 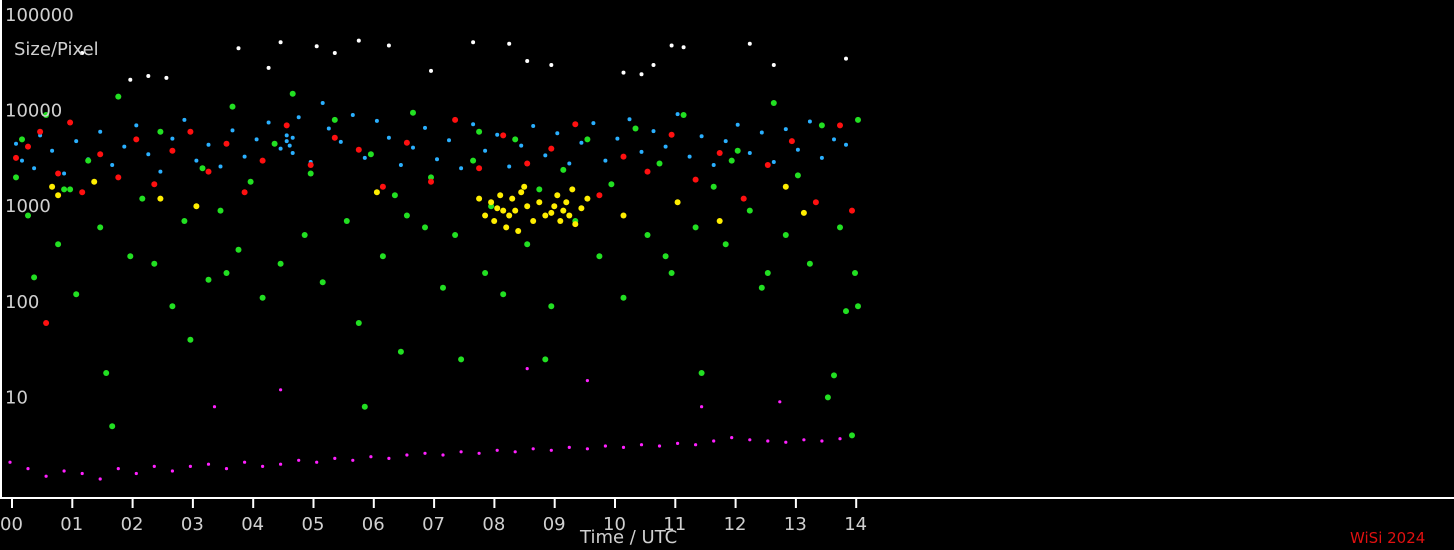 What do you see at coordinates (33, 111) in the screenshot?
I see `y-tick-label: 10000` at bounding box center [33, 111].